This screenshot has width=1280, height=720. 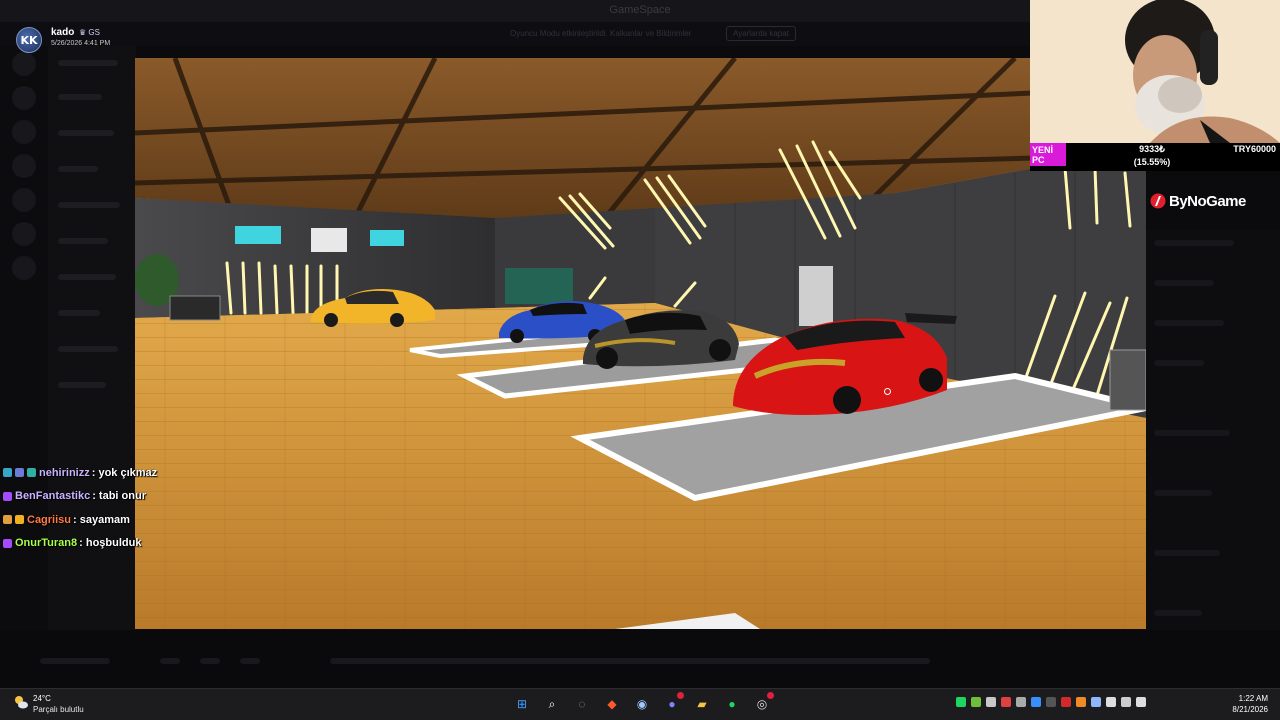 I want to click on background-user-panel, so click(x=640, y=659).